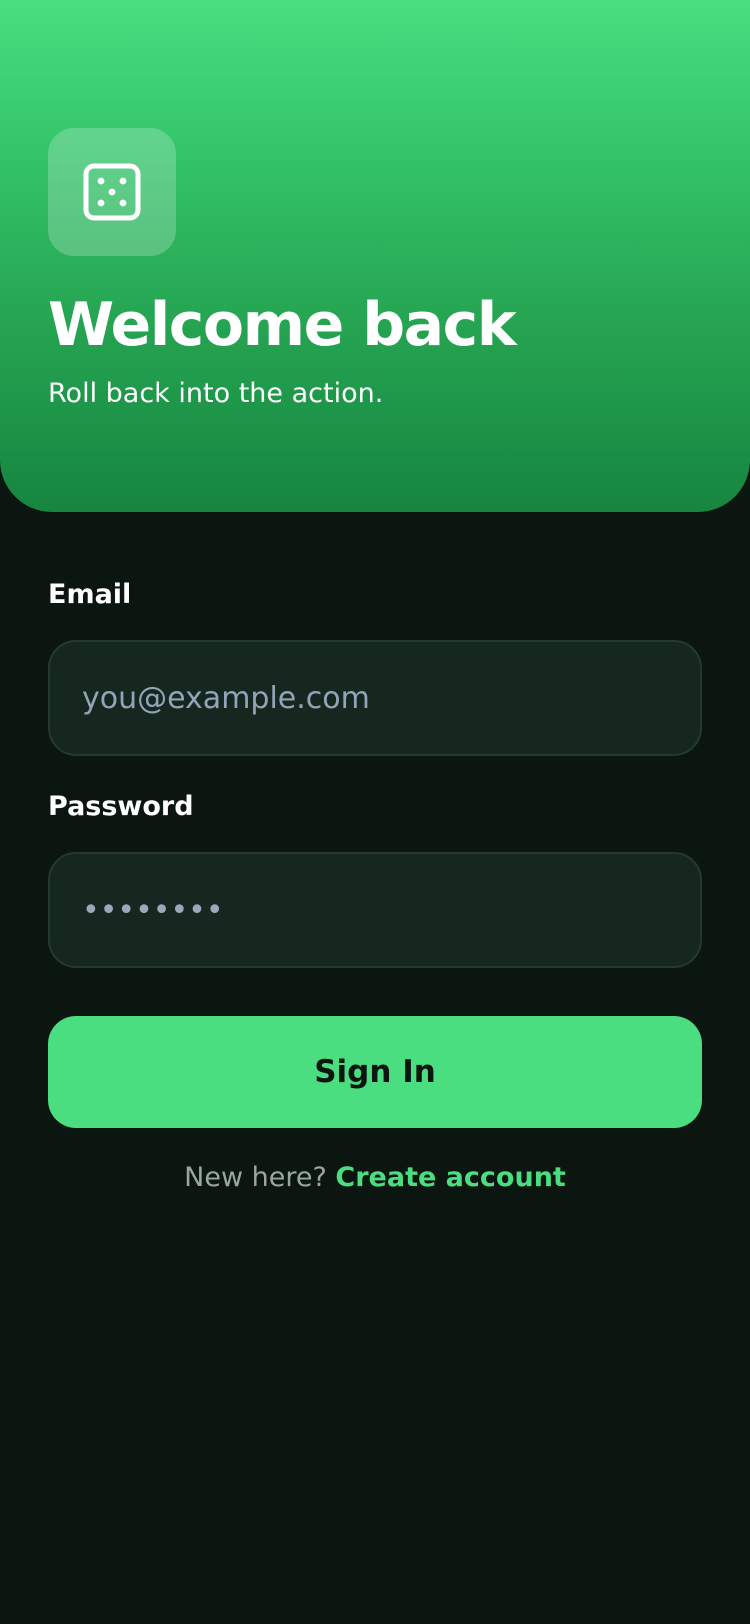  I want to click on page-title: Welcome back, so click(282, 325).